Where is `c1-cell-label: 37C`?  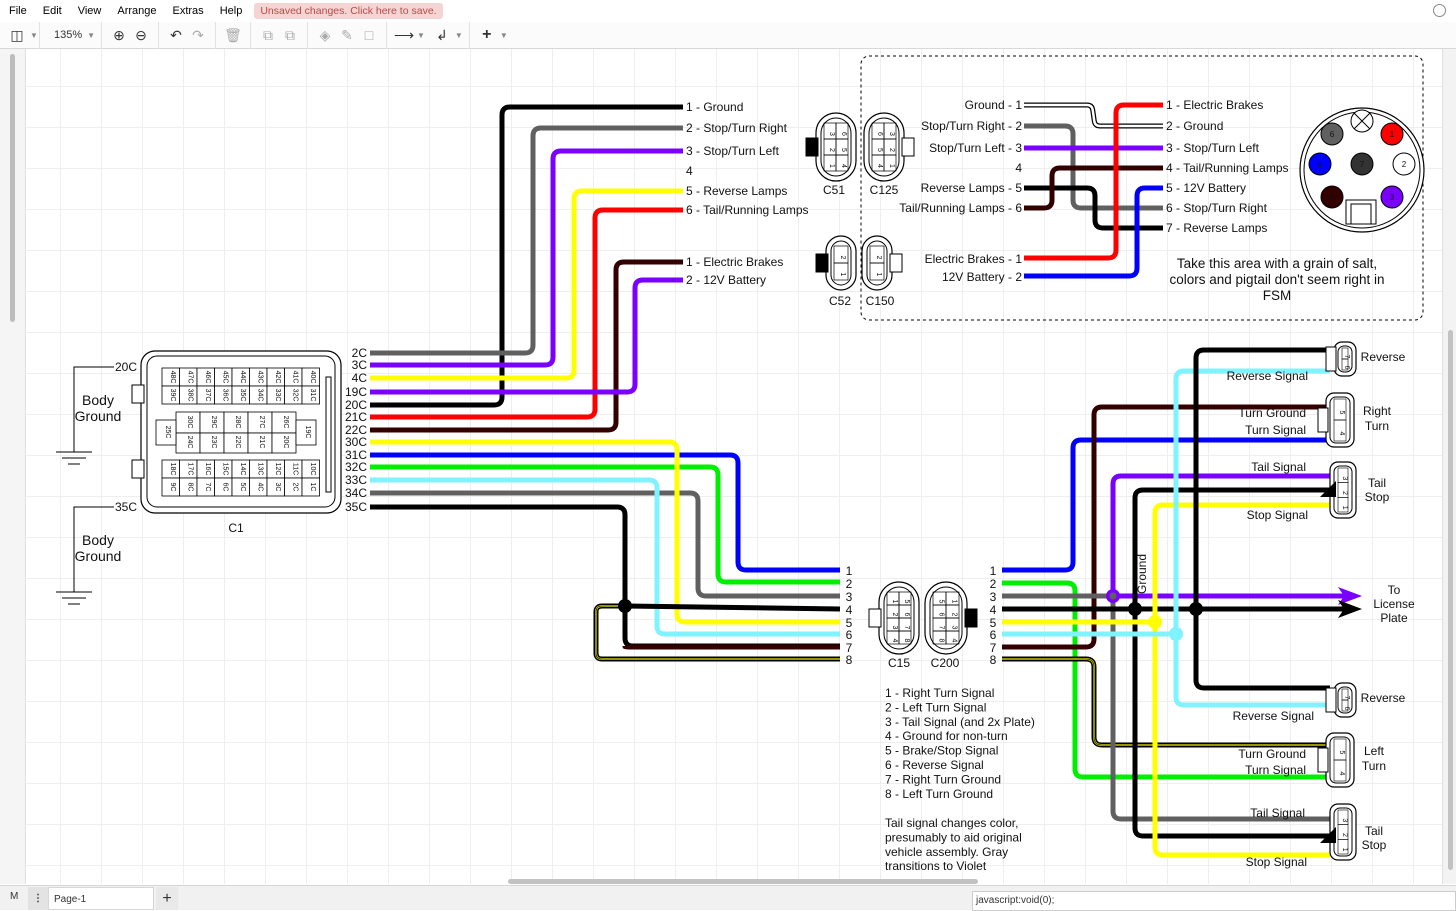 c1-cell-label: 37C is located at coordinates (207, 395).